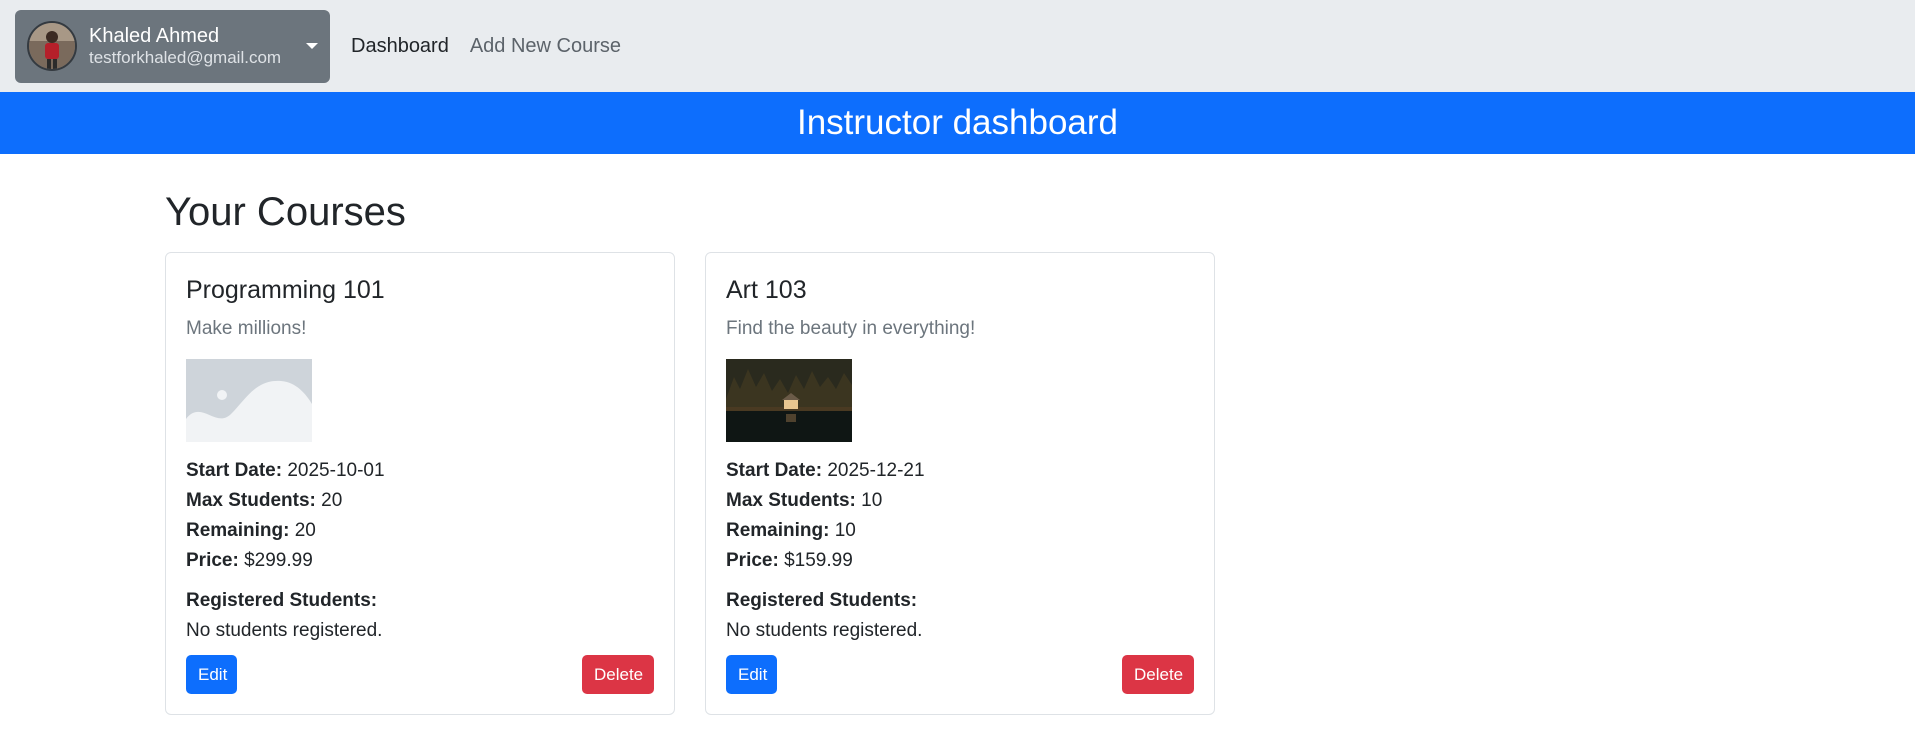 The height and width of the screenshot is (748, 1915). Describe the element at coordinates (420, 561) in the screenshot. I see `price-row: Price: $299.99` at that location.